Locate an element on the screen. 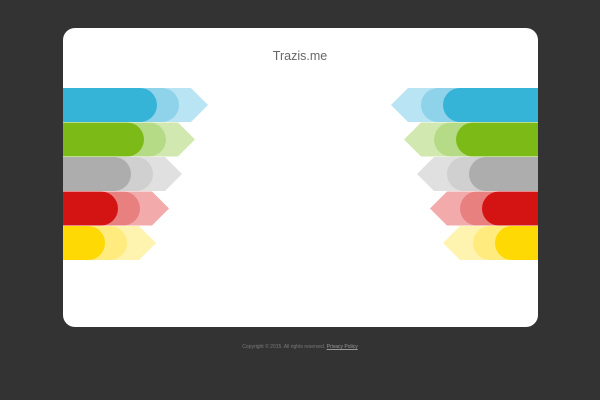 The image size is (600, 400). left-stripe-green-bar is located at coordinates (103, 139).